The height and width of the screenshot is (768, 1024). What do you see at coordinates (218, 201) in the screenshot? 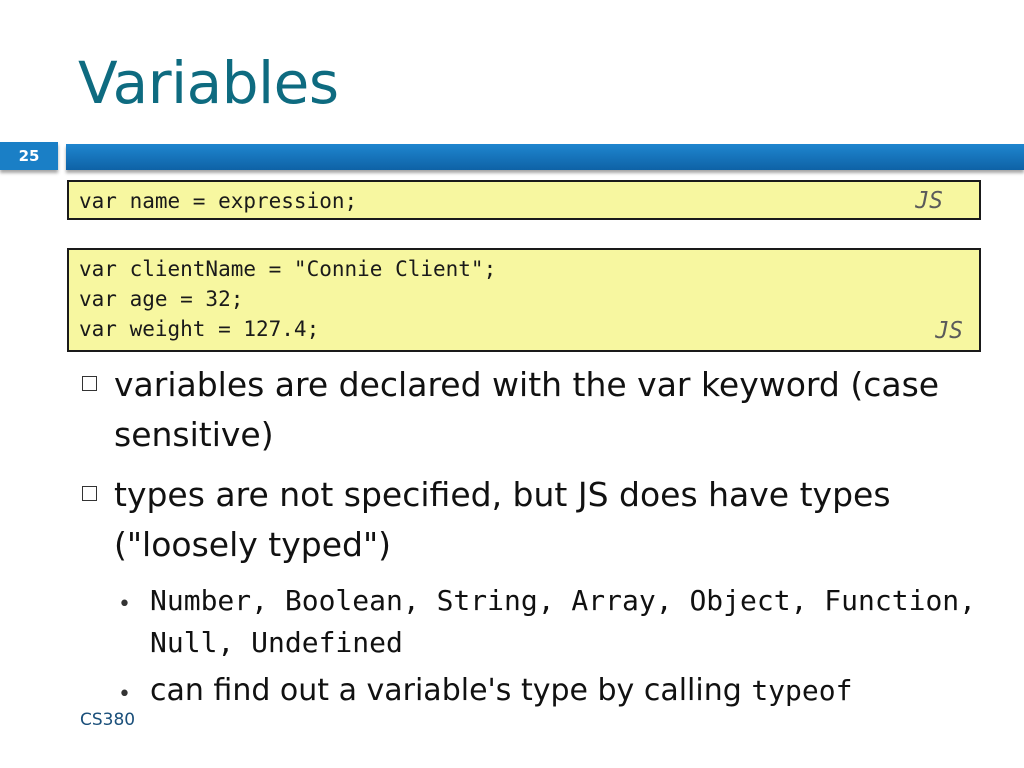
I see `code-line: var name = expression;` at bounding box center [218, 201].